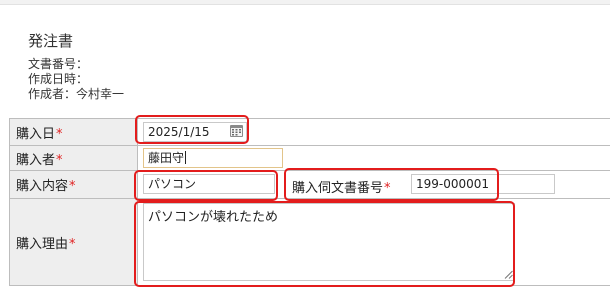  I want to click on inquiry-doc-number-label: 購入伺文書番号, so click(338, 188).